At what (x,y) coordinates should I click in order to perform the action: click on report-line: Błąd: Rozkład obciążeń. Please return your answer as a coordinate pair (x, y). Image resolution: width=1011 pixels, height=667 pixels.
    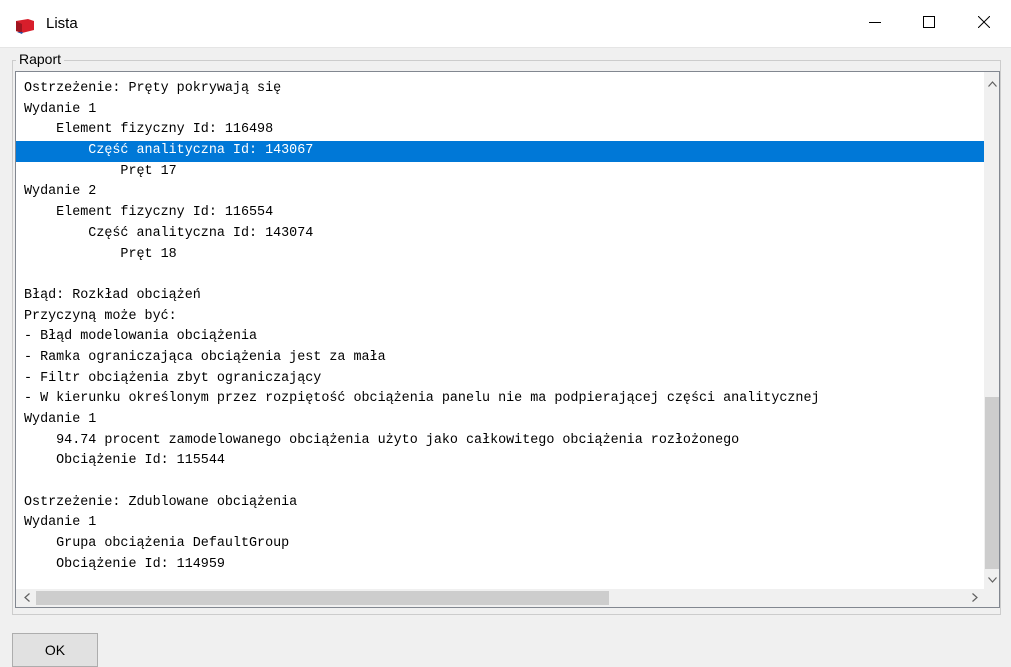
    Looking at the image, I should click on (502, 296).